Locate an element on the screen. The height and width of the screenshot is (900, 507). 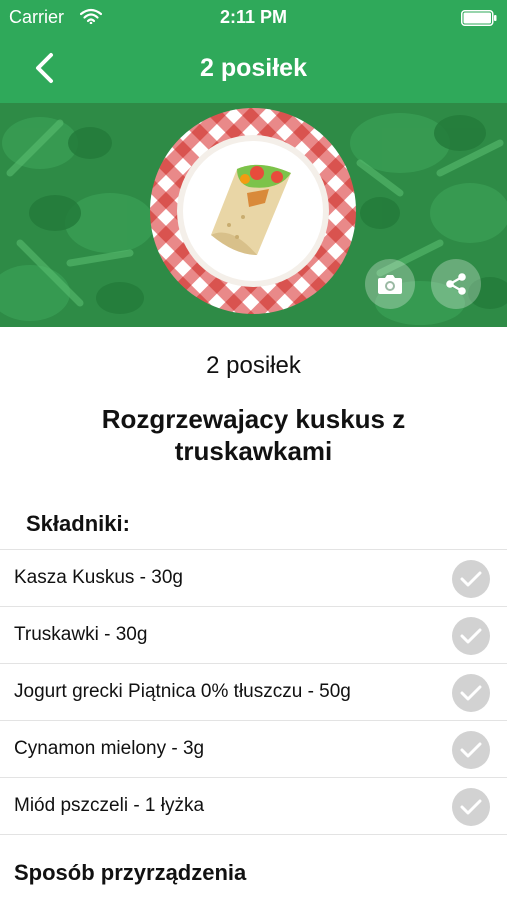
camera-icon is located at coordinates (390, 284).